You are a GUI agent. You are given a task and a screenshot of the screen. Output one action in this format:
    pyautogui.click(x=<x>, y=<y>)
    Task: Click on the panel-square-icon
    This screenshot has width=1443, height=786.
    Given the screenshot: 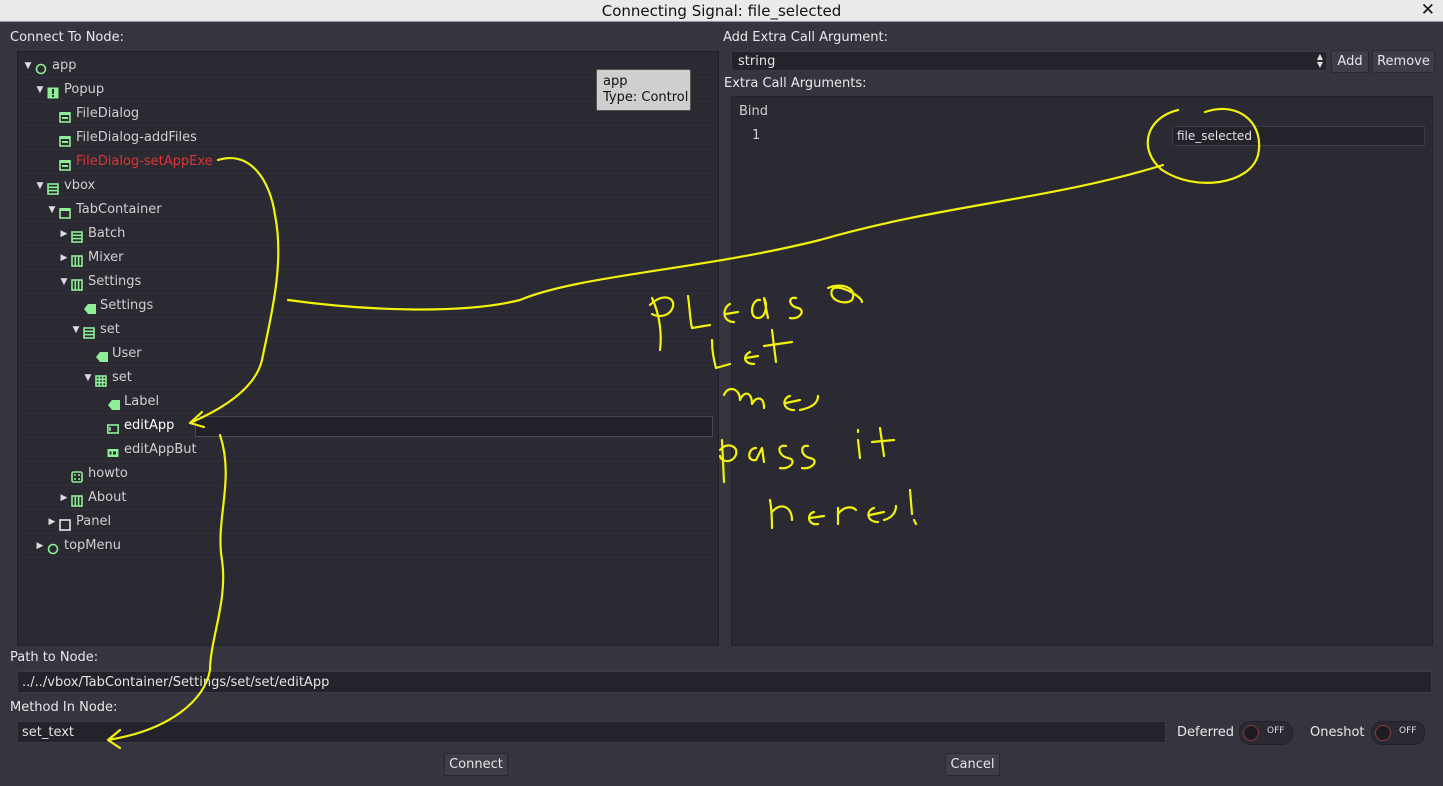 What is the action you would take?
    pyautogui.click(x=65, y=524)
    